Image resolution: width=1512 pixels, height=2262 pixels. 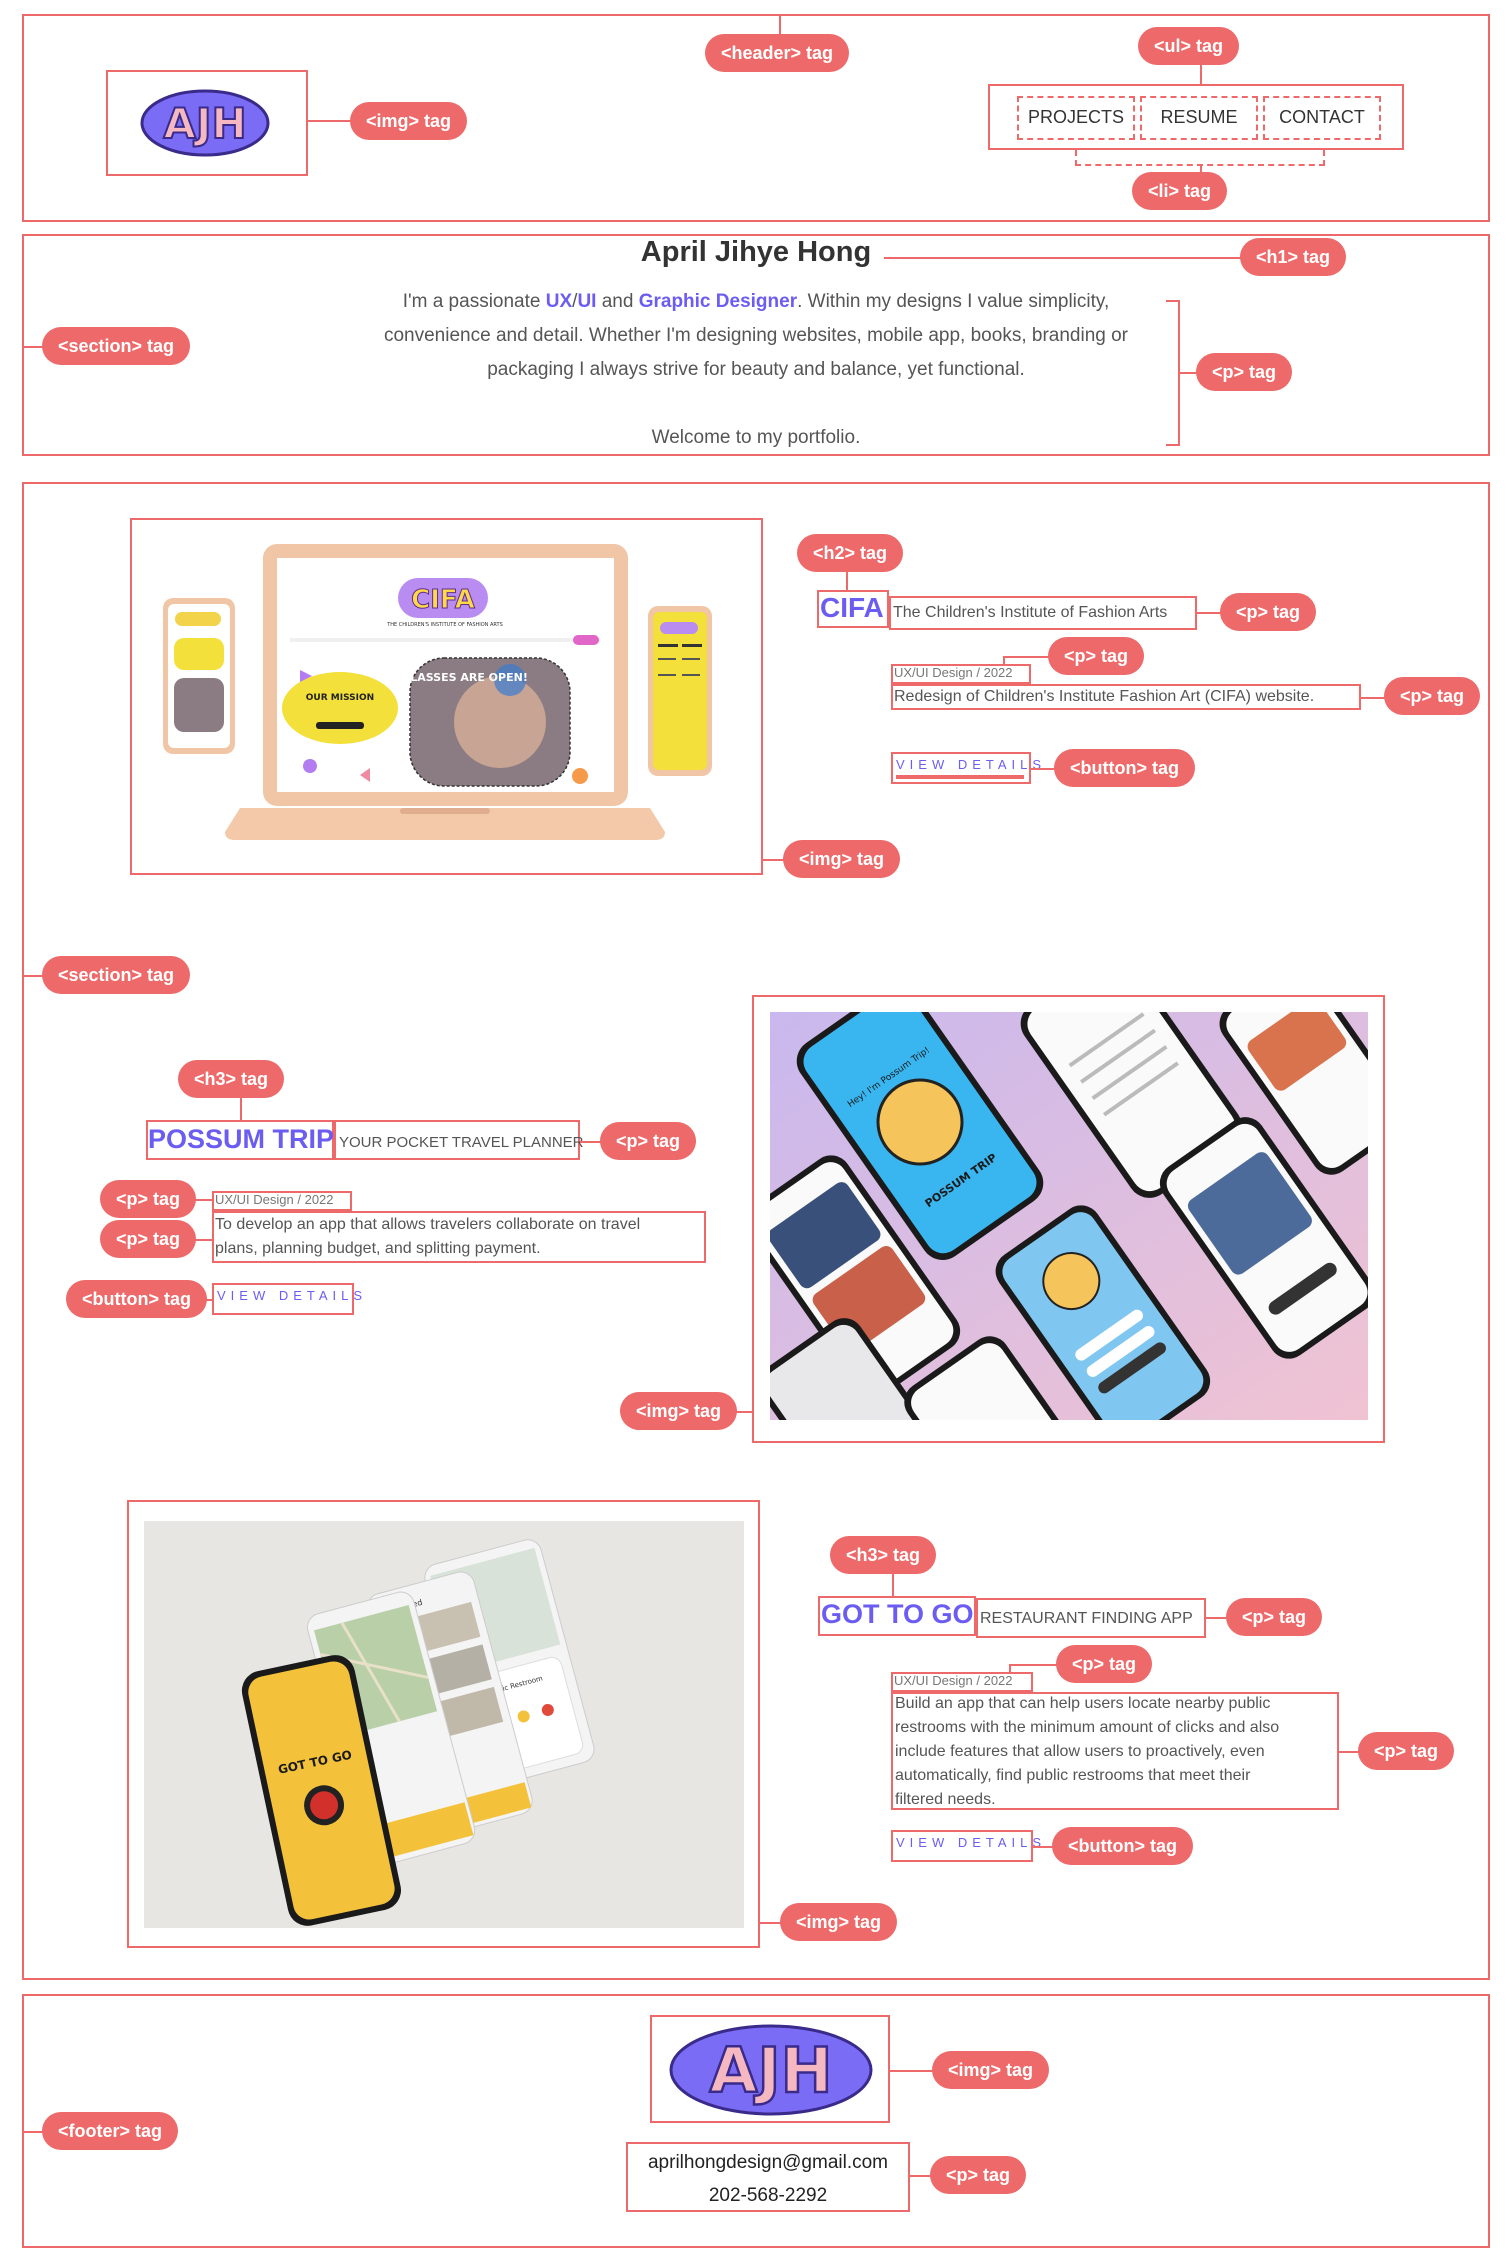 I want to click on gtg-category: UX/UI Design / 2022, so click(x=953, y=1680).